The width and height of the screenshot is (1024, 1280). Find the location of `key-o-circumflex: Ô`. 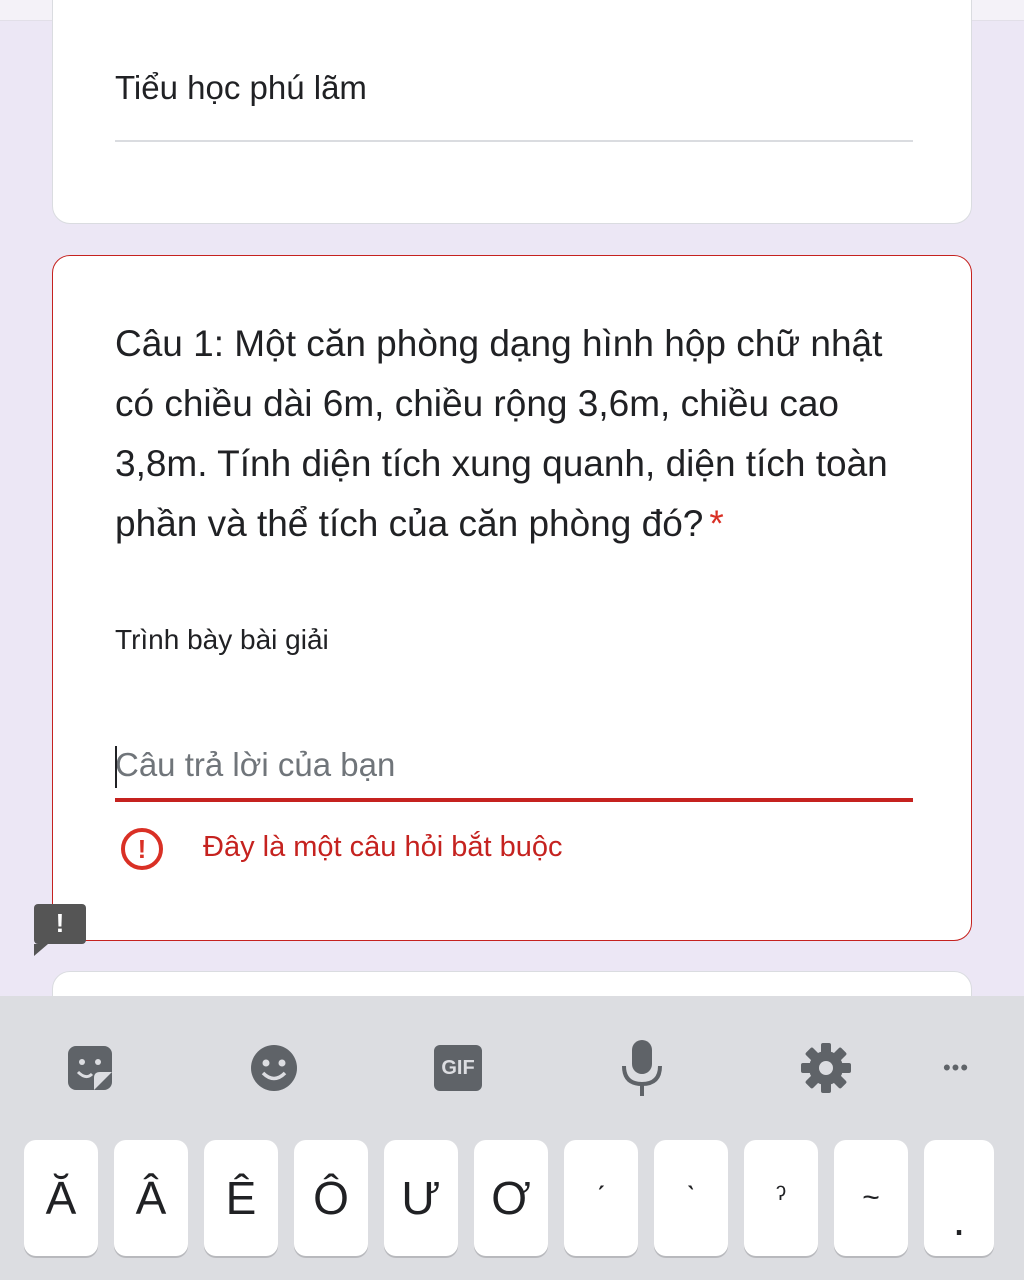

key-o-circumflex: Ô is located at coordinates (331, 1198).